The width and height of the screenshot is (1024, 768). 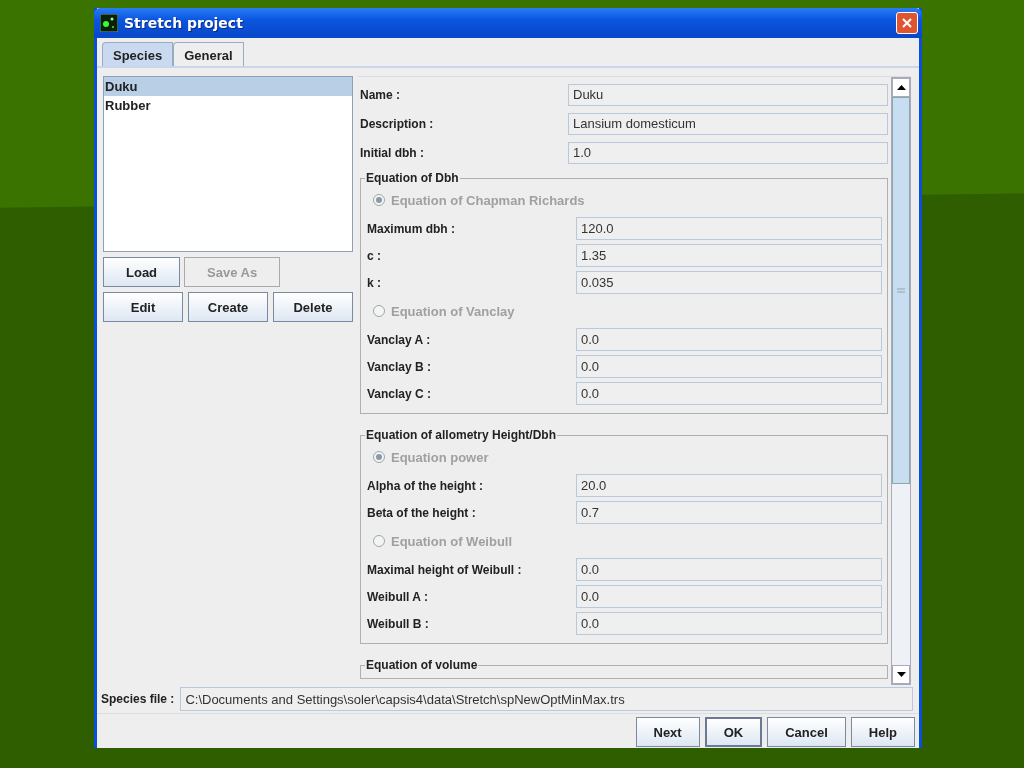 What do you see at coordinates (728, 94) in the screenshot?
I see `text-field: Duku` at bounding box center [728, 94].